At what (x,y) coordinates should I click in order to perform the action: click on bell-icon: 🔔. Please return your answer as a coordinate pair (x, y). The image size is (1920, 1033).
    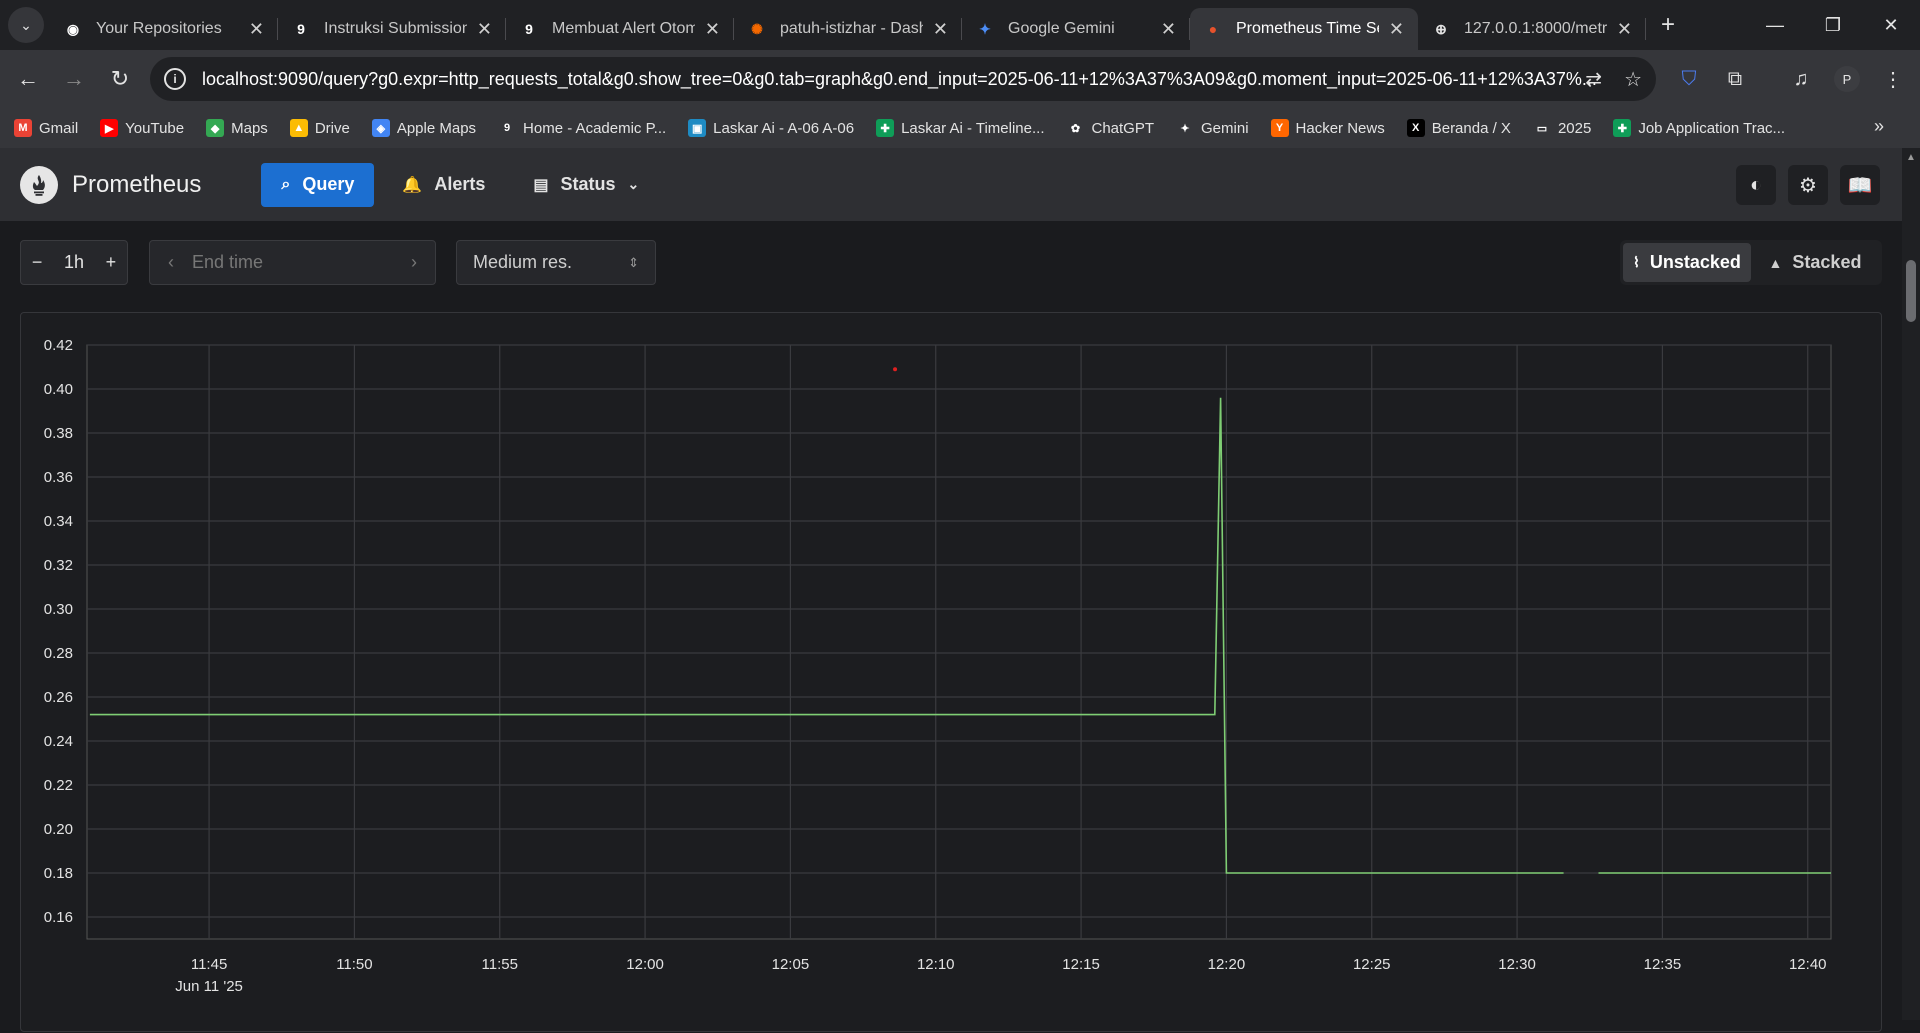
    Looking at the image, I should click on (412, 185).